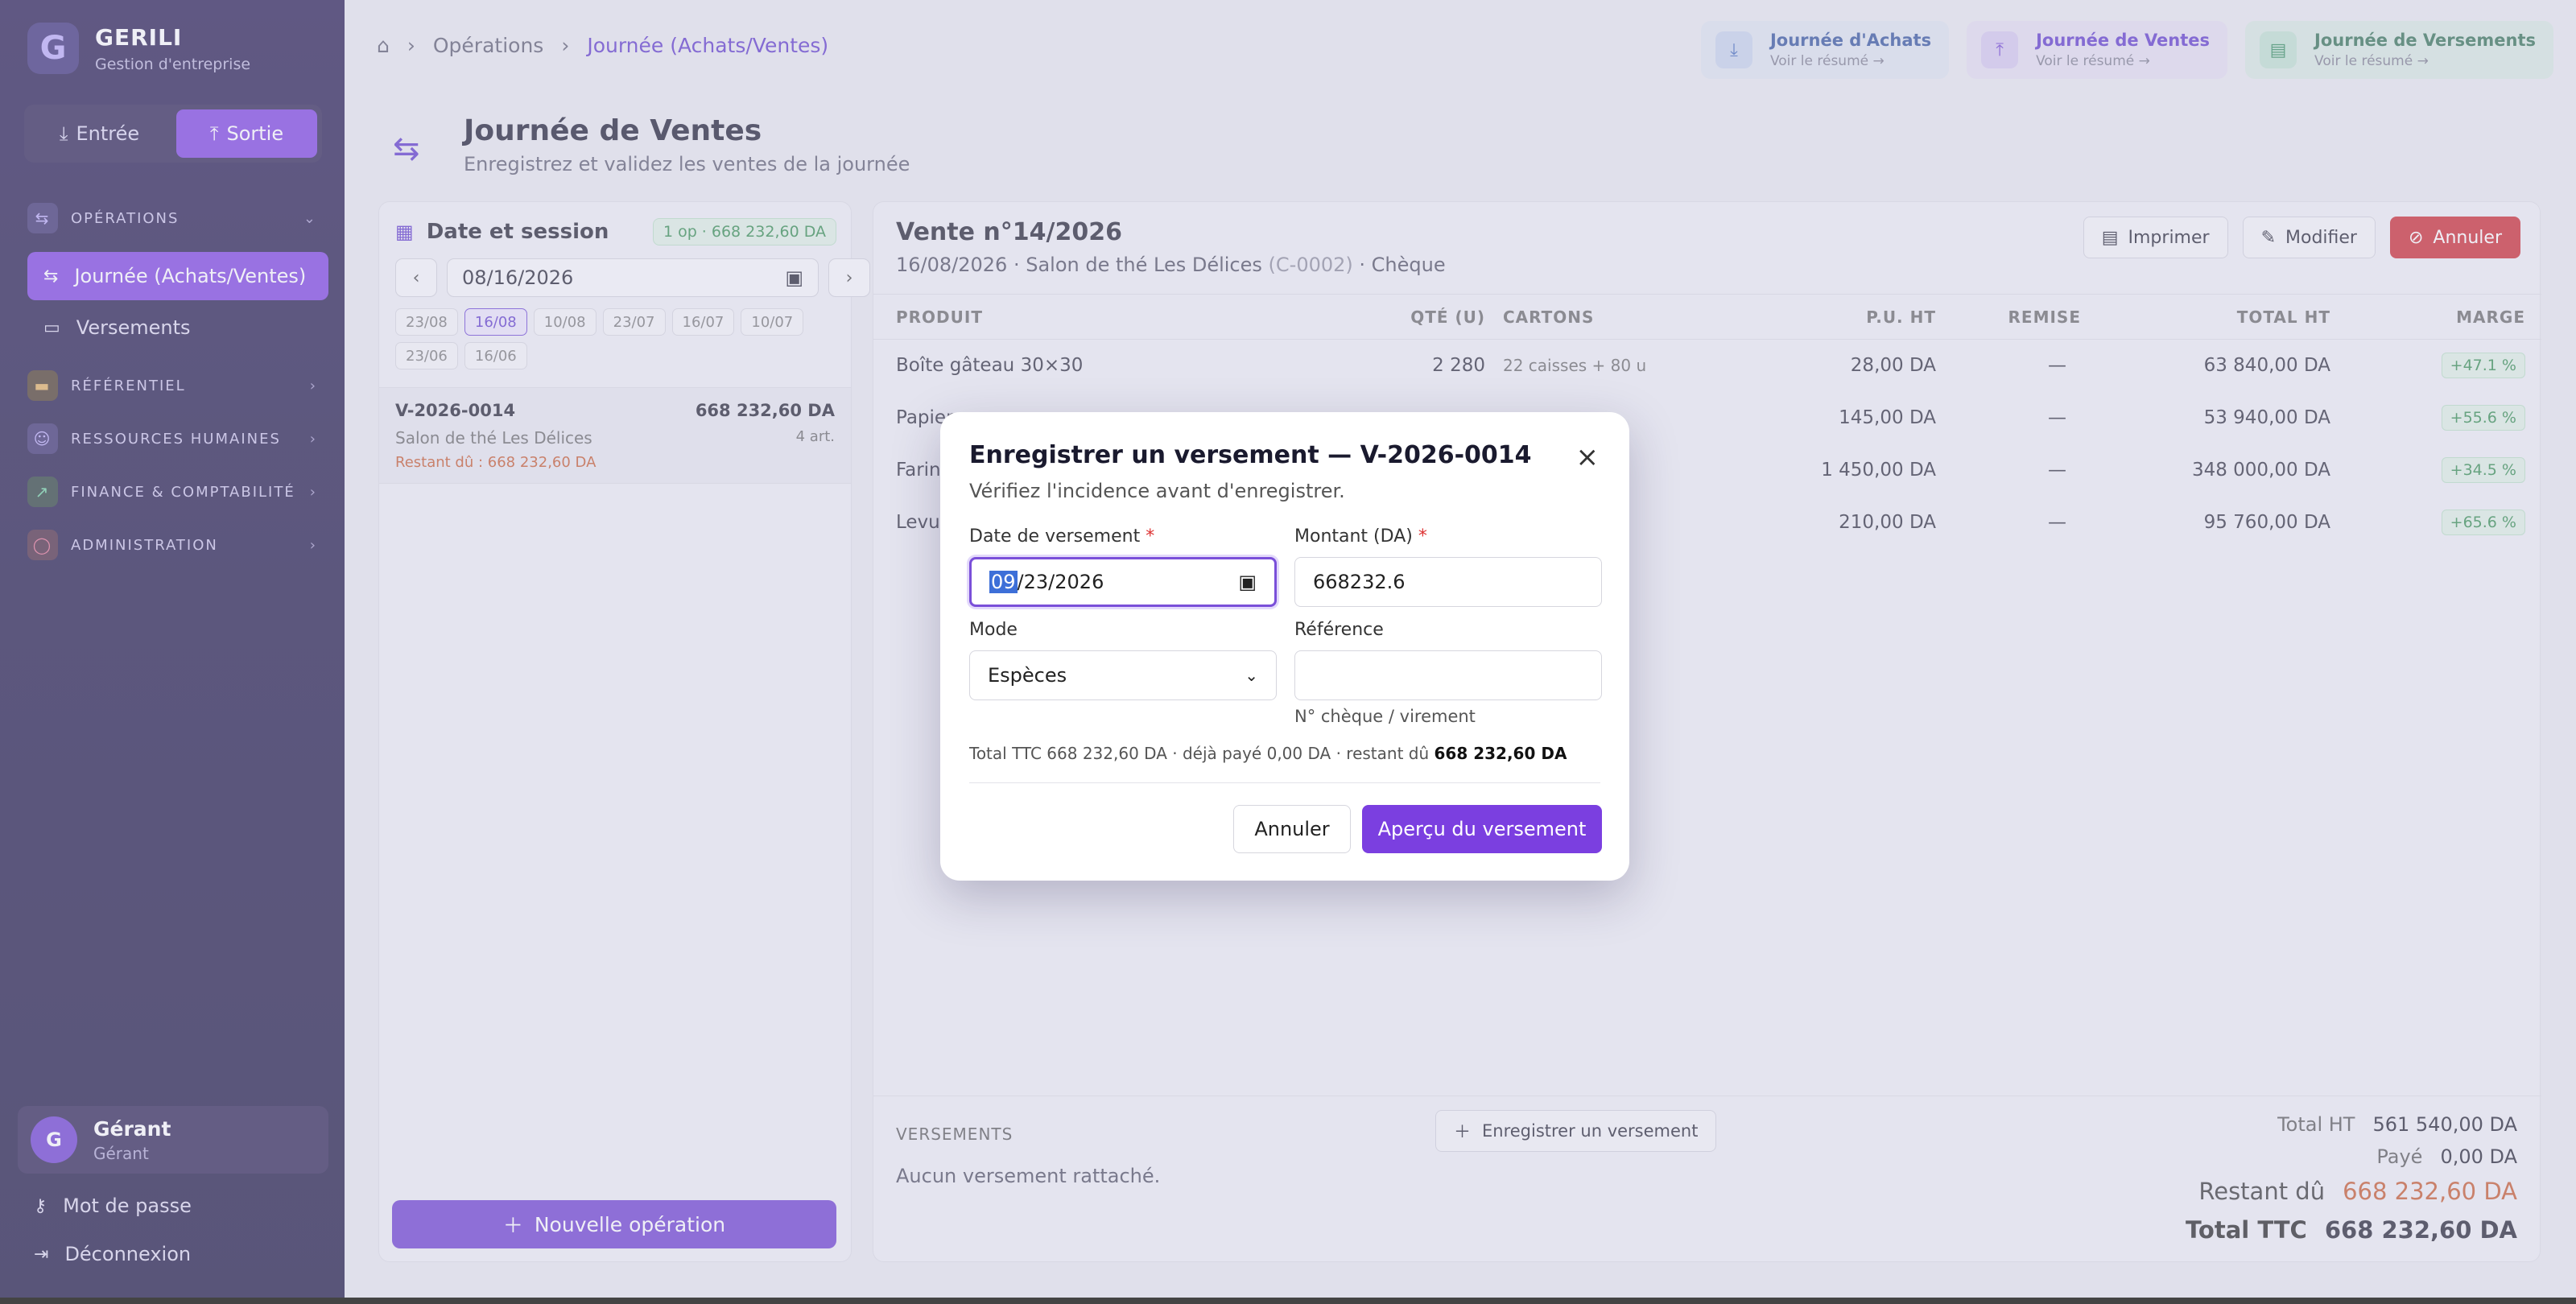  What do you see at coordinates (1123, 582) in the screenshot?
I see `versement-date-input: 09/23/2026 ▣` at bounding box center [1123, 582].